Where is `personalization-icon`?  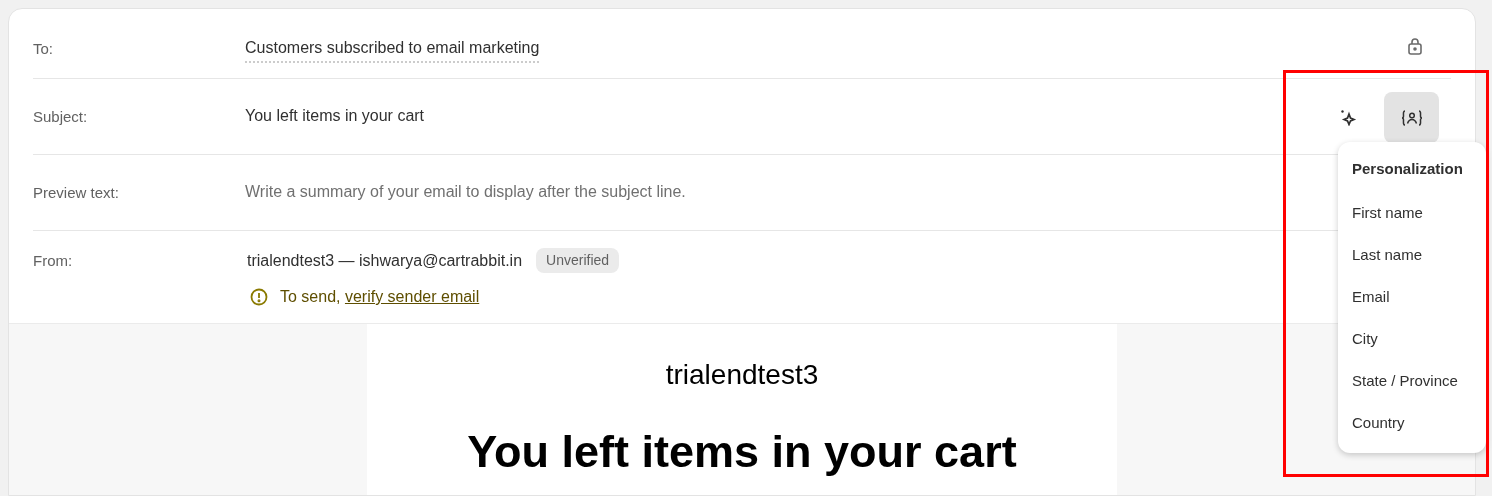
personalization-icon is located at coordinates (1411, 117).